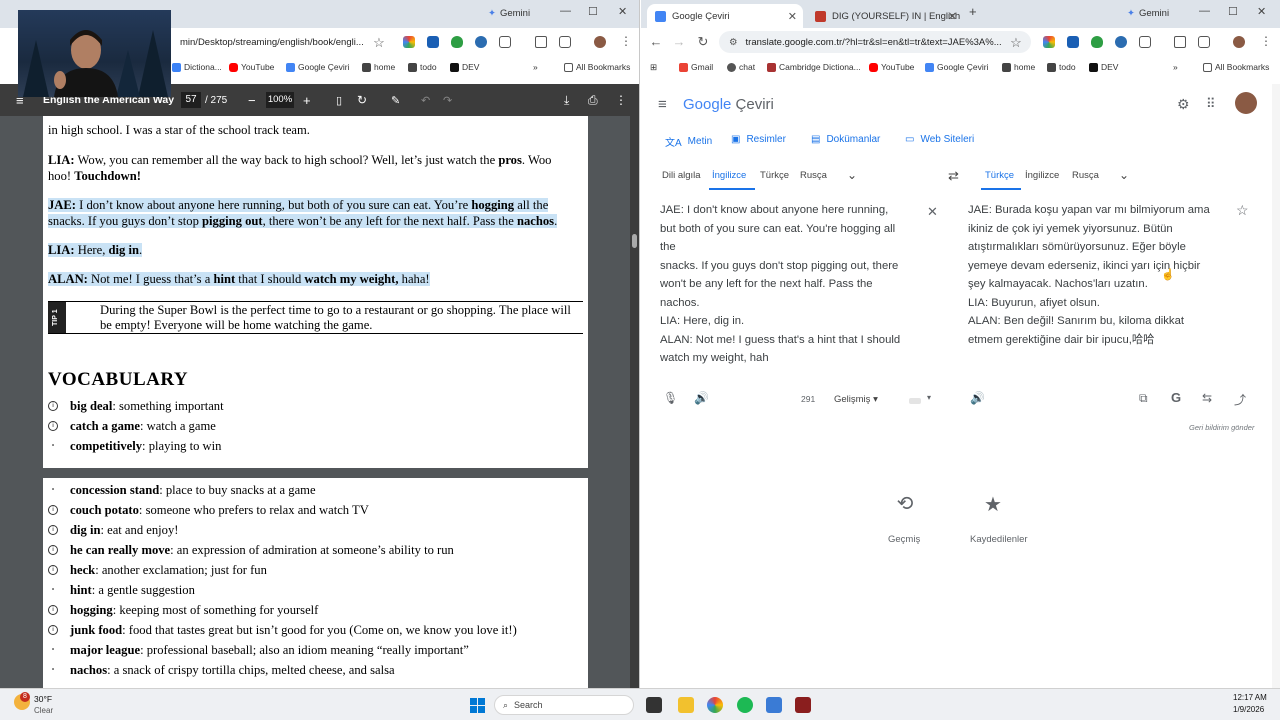 Image resolution: width=1280 pixels, height=720 pixels. I want to click on toggle-icon, so click(915, 401).